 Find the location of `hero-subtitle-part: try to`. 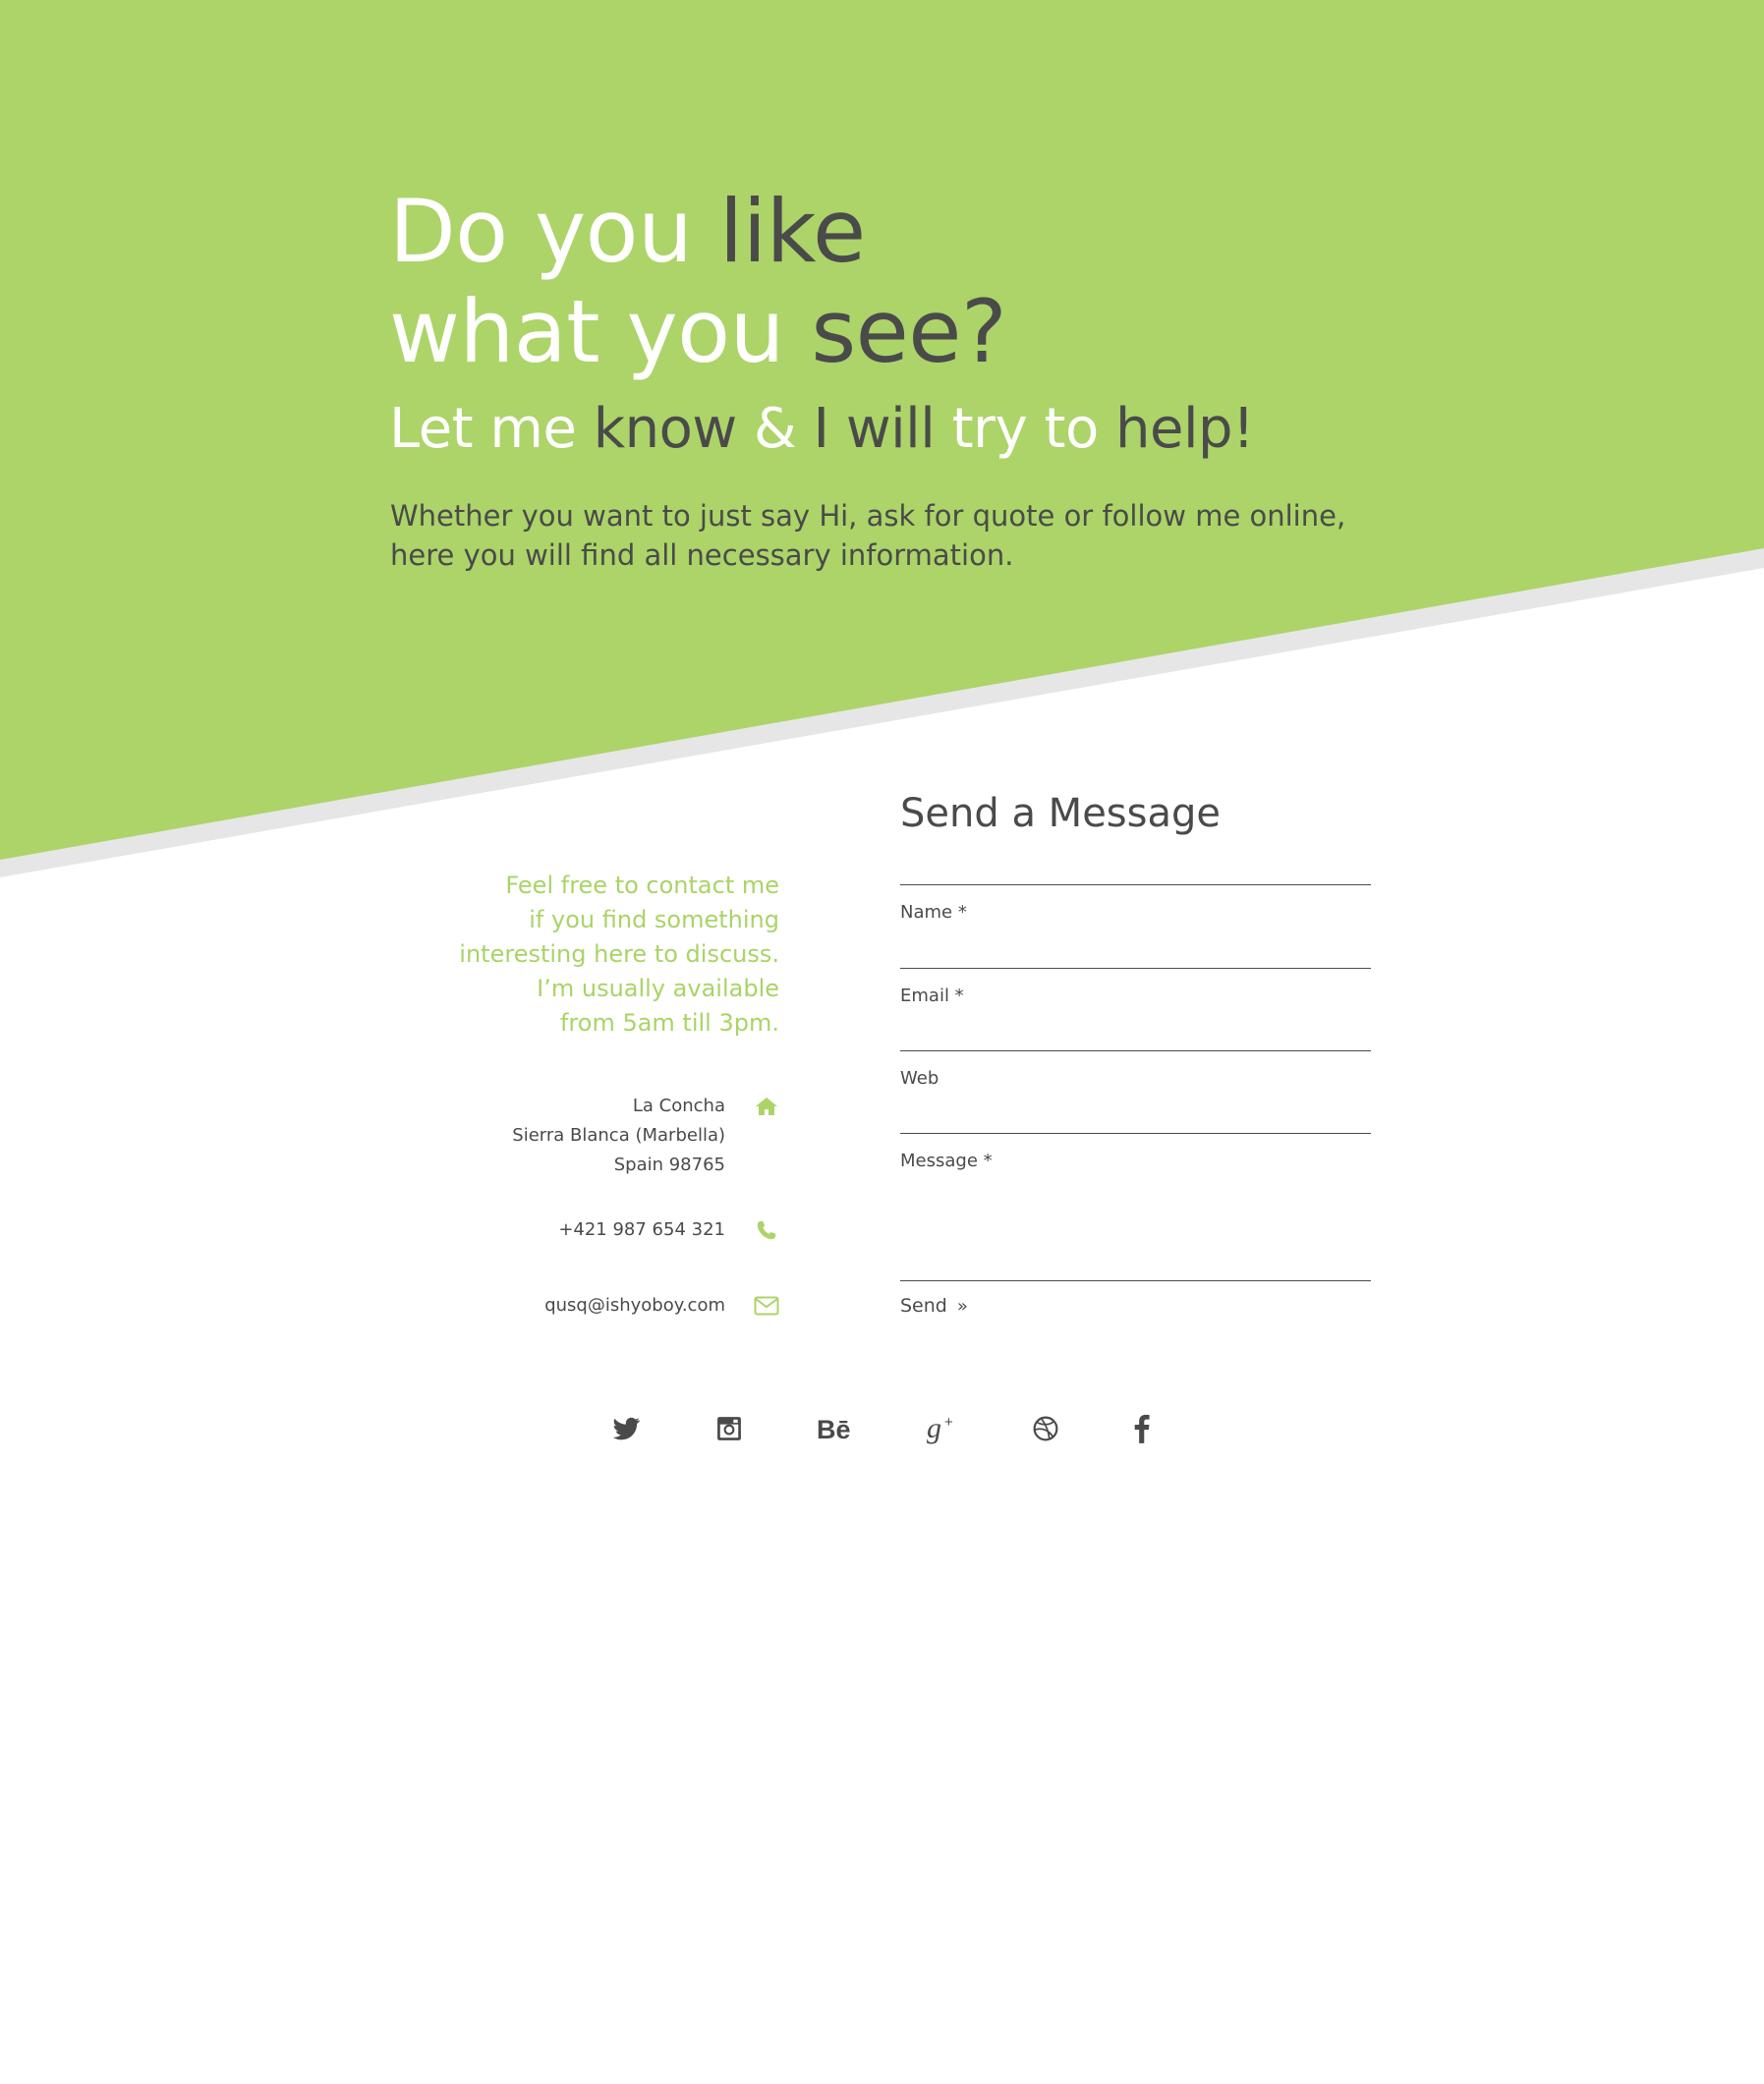

hero-subtitle-part: try to is located at coordinates (1025, 429).